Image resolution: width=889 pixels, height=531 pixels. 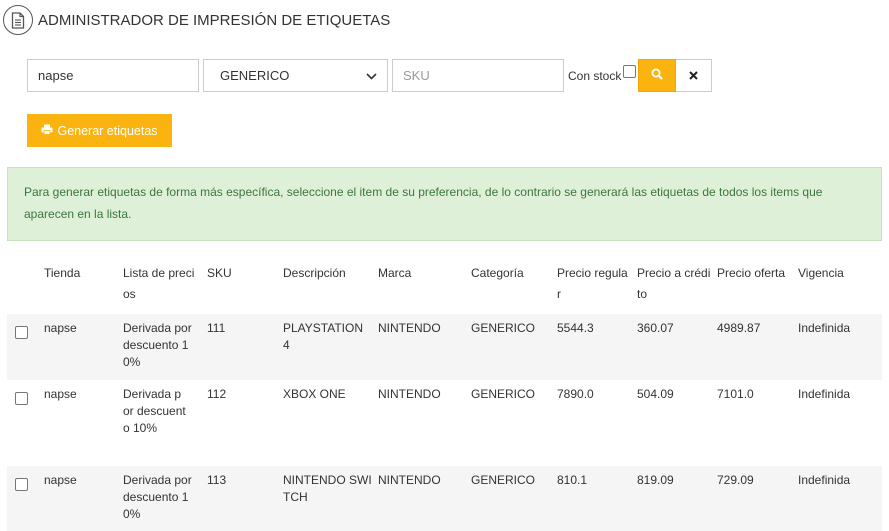 I want to click on header-select, so click(x=25, y=288).